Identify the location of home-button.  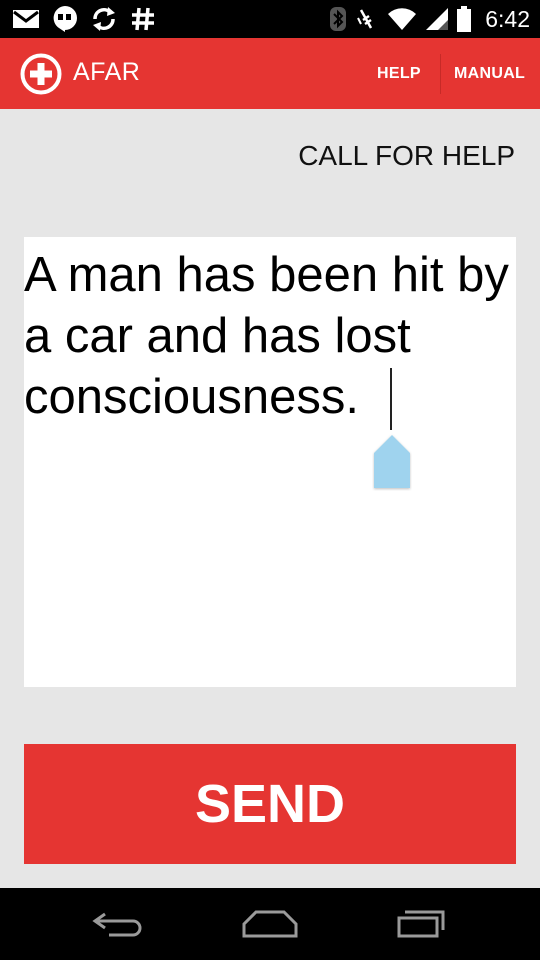
(270, 924).